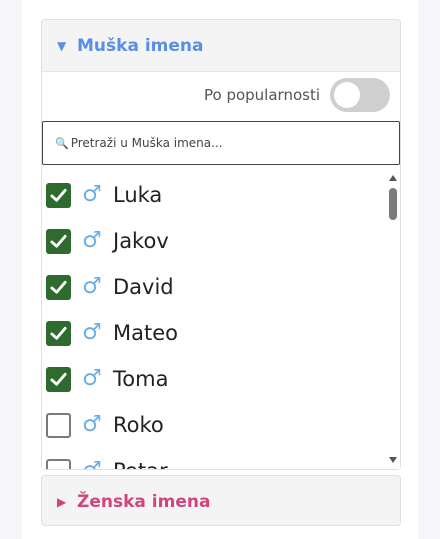 This screenshot has height=539, width=440. Describe the element at coordinates (214, 425) in the screenshot. I see `list-item: ♂ Roko` at that location.